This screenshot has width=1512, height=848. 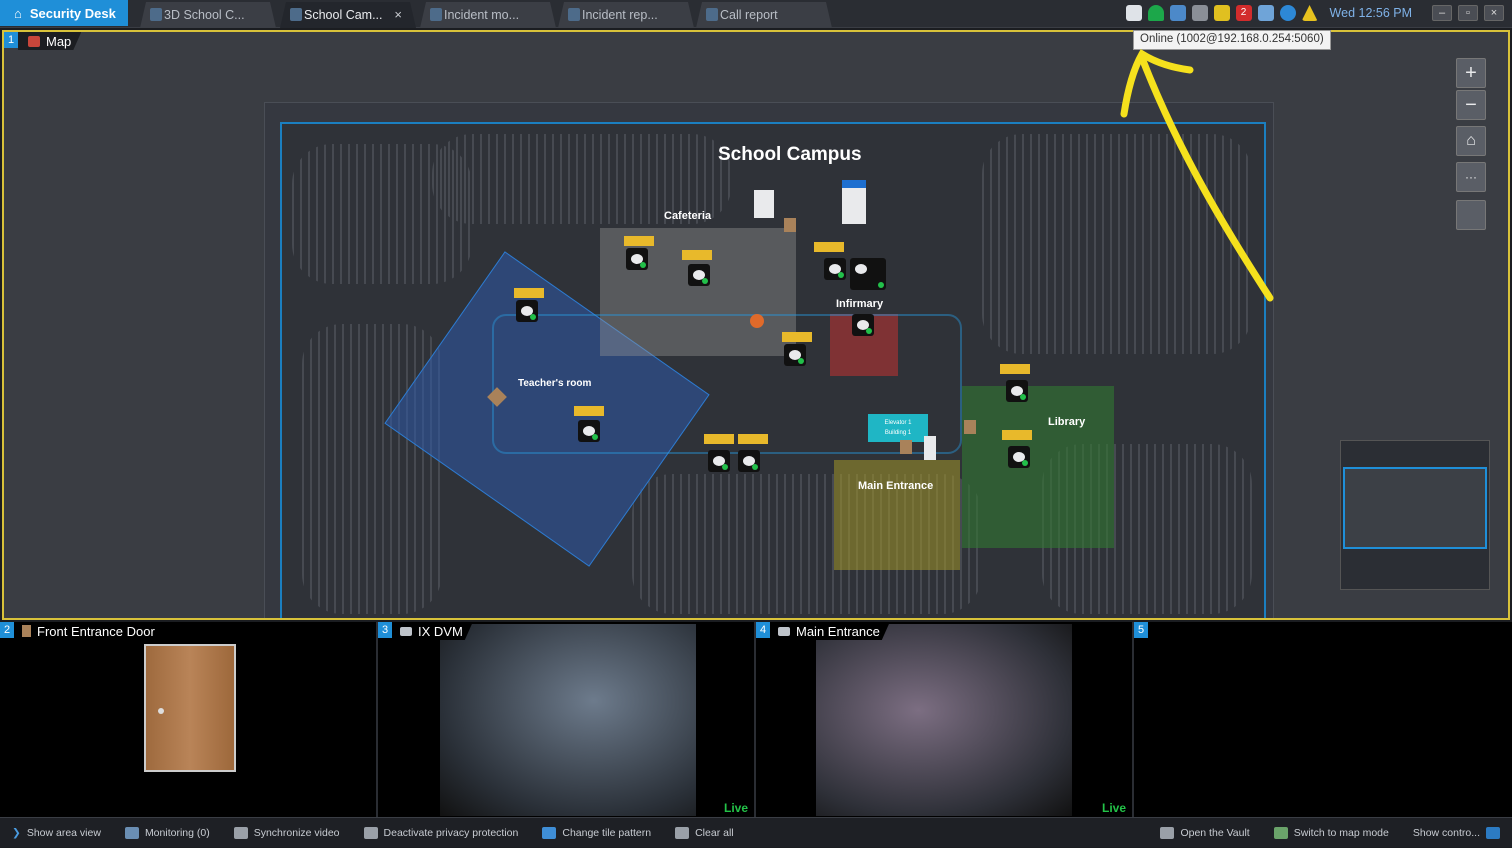 I want to click on report-icon, so click(x=574, y=14).